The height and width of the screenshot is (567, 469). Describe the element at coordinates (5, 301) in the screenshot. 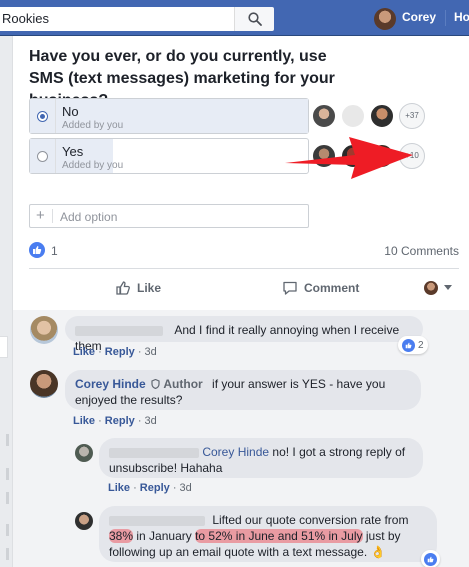

I see `left-sidebar-edge` at that location.